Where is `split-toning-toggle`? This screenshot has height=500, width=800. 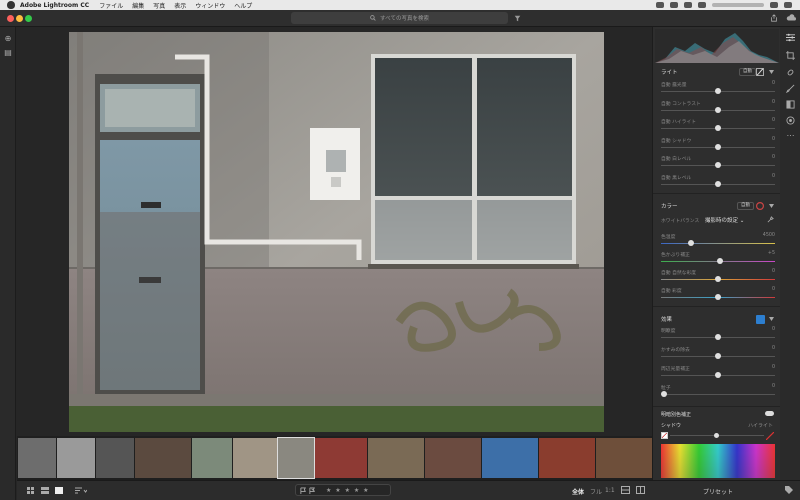
split-toning-toggle is located at coordinates (769, 413).